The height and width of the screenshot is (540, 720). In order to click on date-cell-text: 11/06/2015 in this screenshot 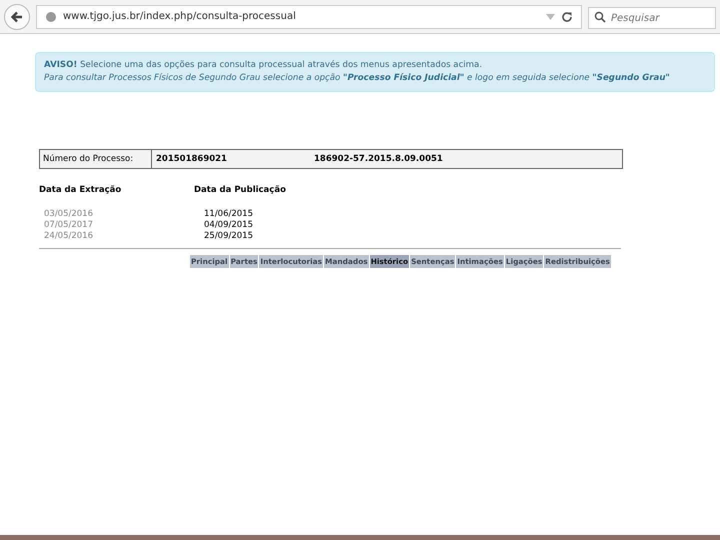, I will do `click(228, 214)`.